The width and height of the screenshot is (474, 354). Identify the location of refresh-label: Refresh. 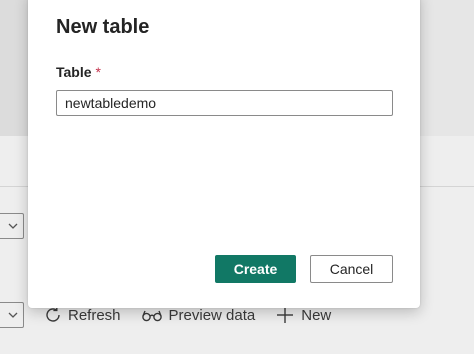
(94, 315).